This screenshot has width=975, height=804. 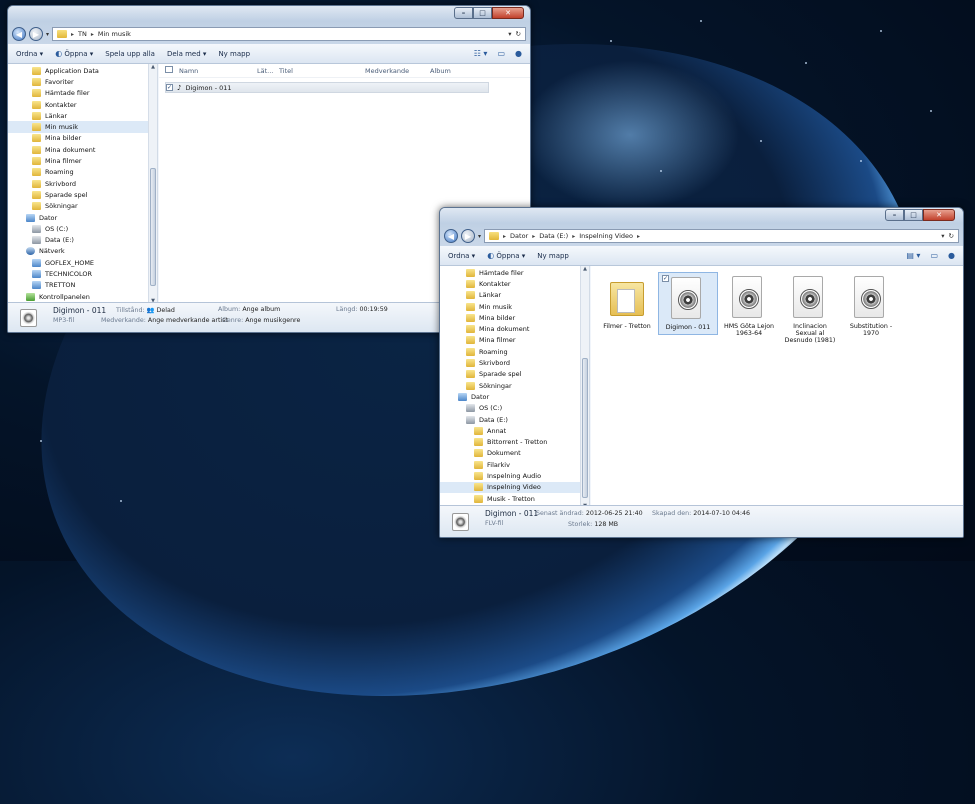 I want to click on sidebar-item: Favoriter, so click(x=82, y=81).